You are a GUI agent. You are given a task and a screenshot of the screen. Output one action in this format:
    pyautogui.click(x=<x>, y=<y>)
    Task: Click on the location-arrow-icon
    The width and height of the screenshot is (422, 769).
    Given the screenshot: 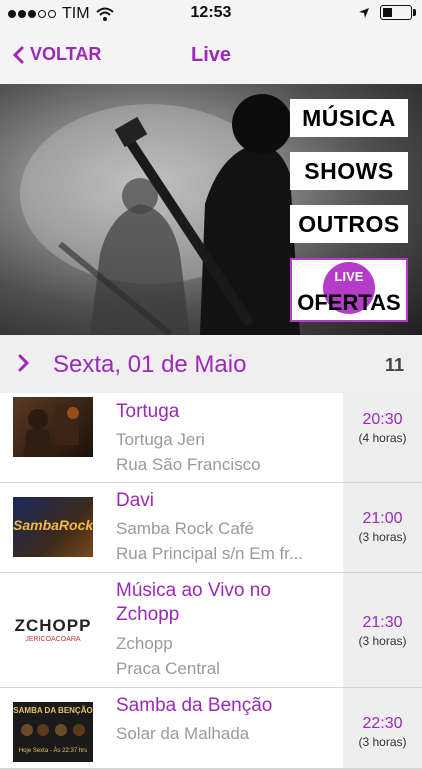 What is the action you would take?
    pyautogui.click(x=364, y=12)
    